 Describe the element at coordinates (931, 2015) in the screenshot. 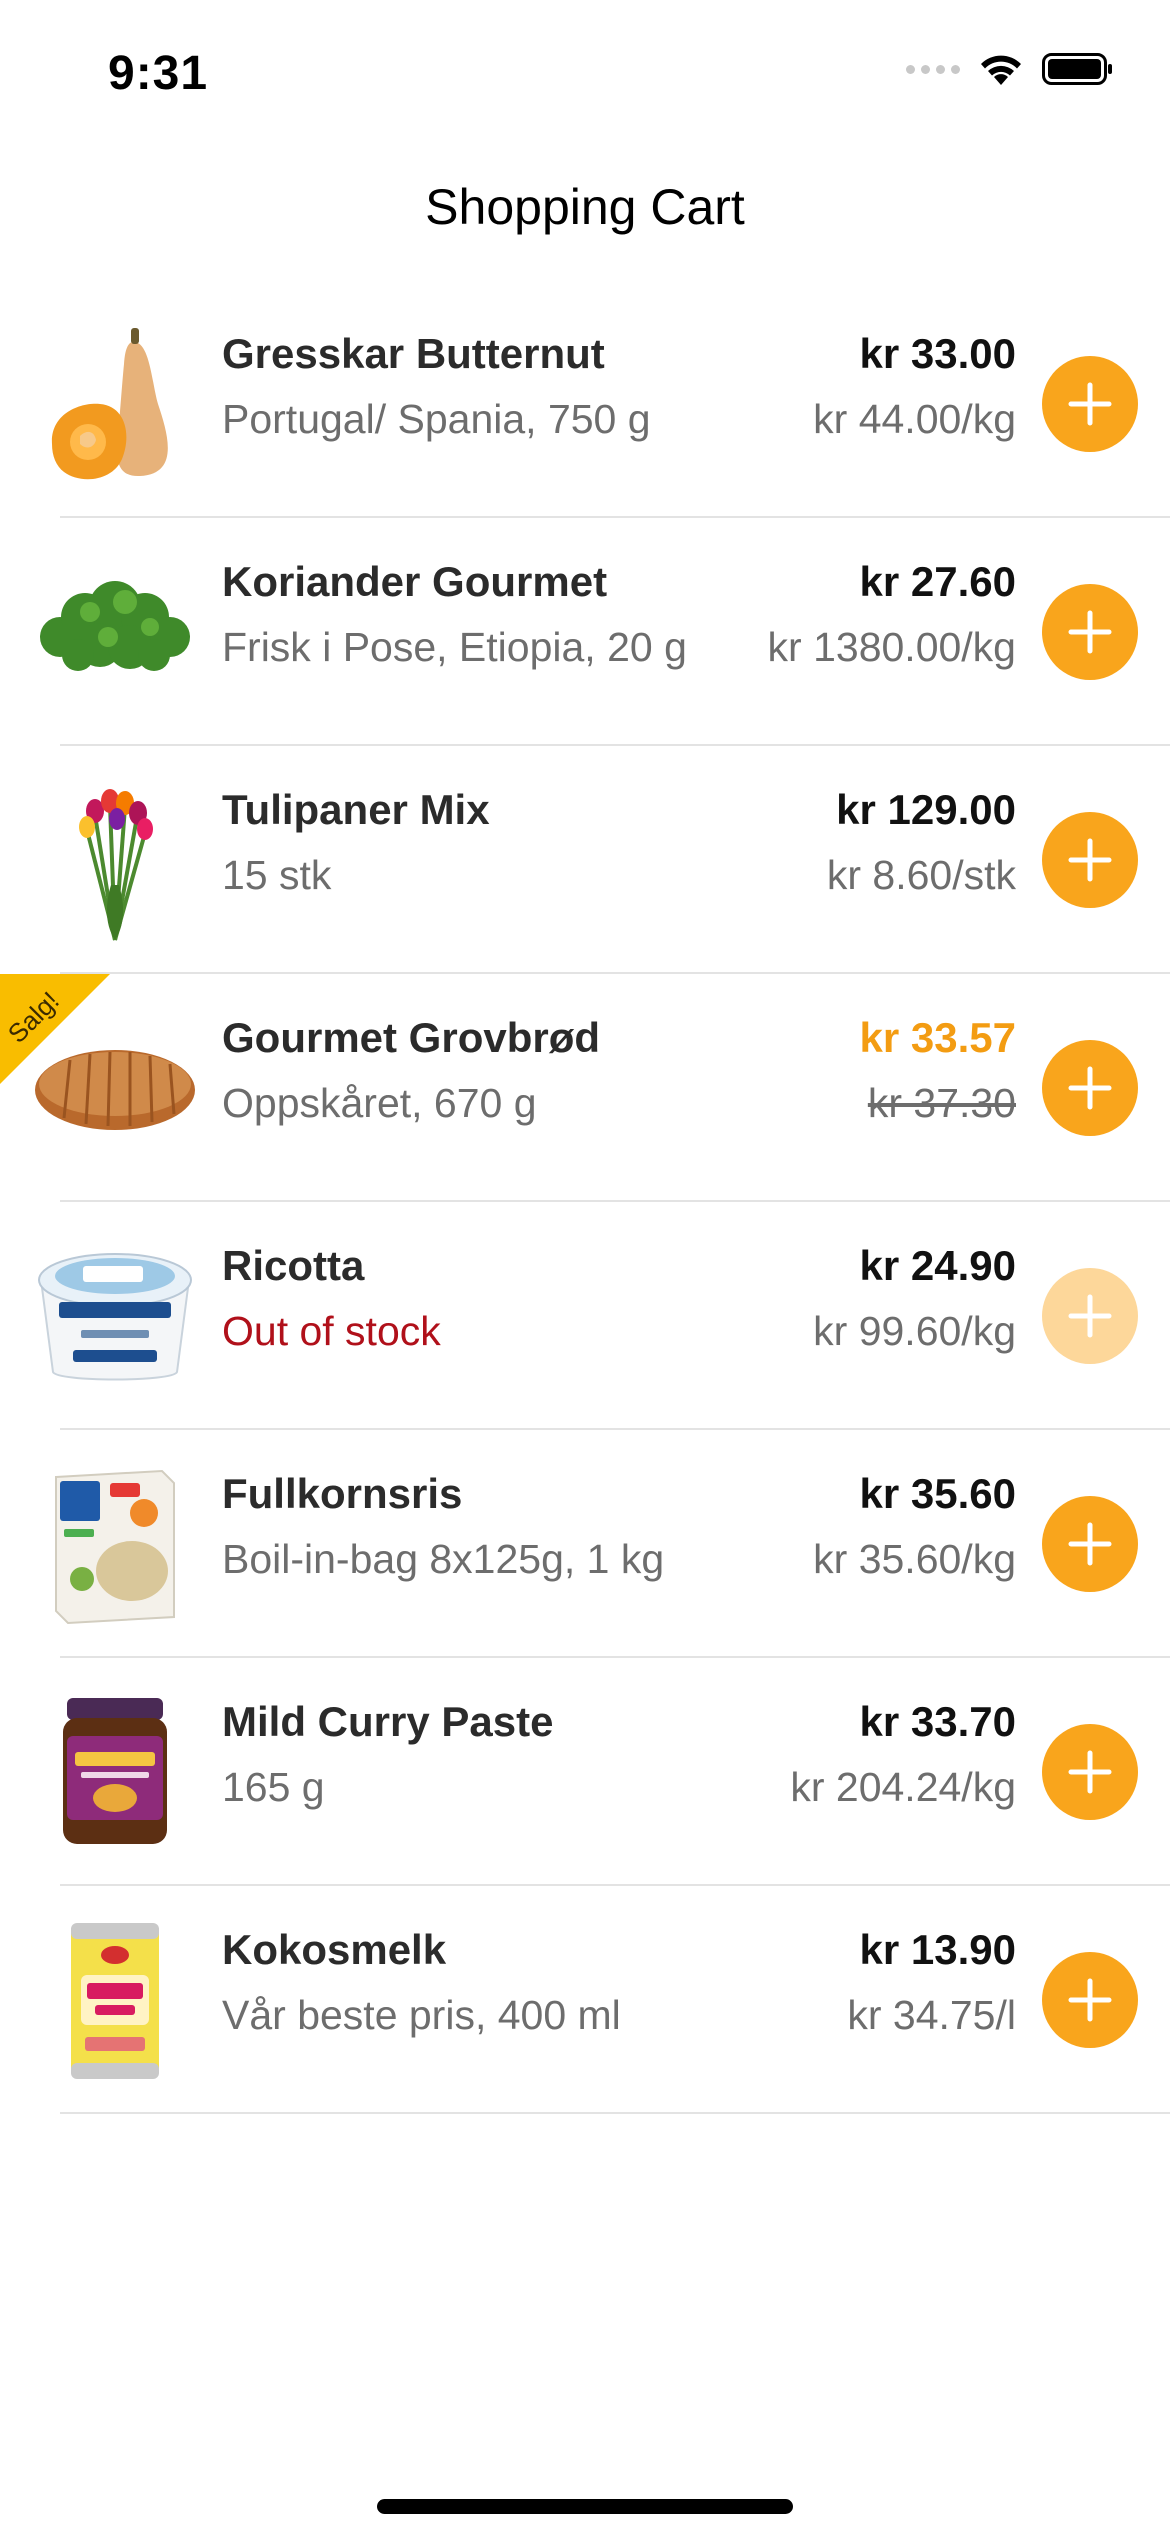

I see `product-unit-price: kr 34.75/l` at that location.